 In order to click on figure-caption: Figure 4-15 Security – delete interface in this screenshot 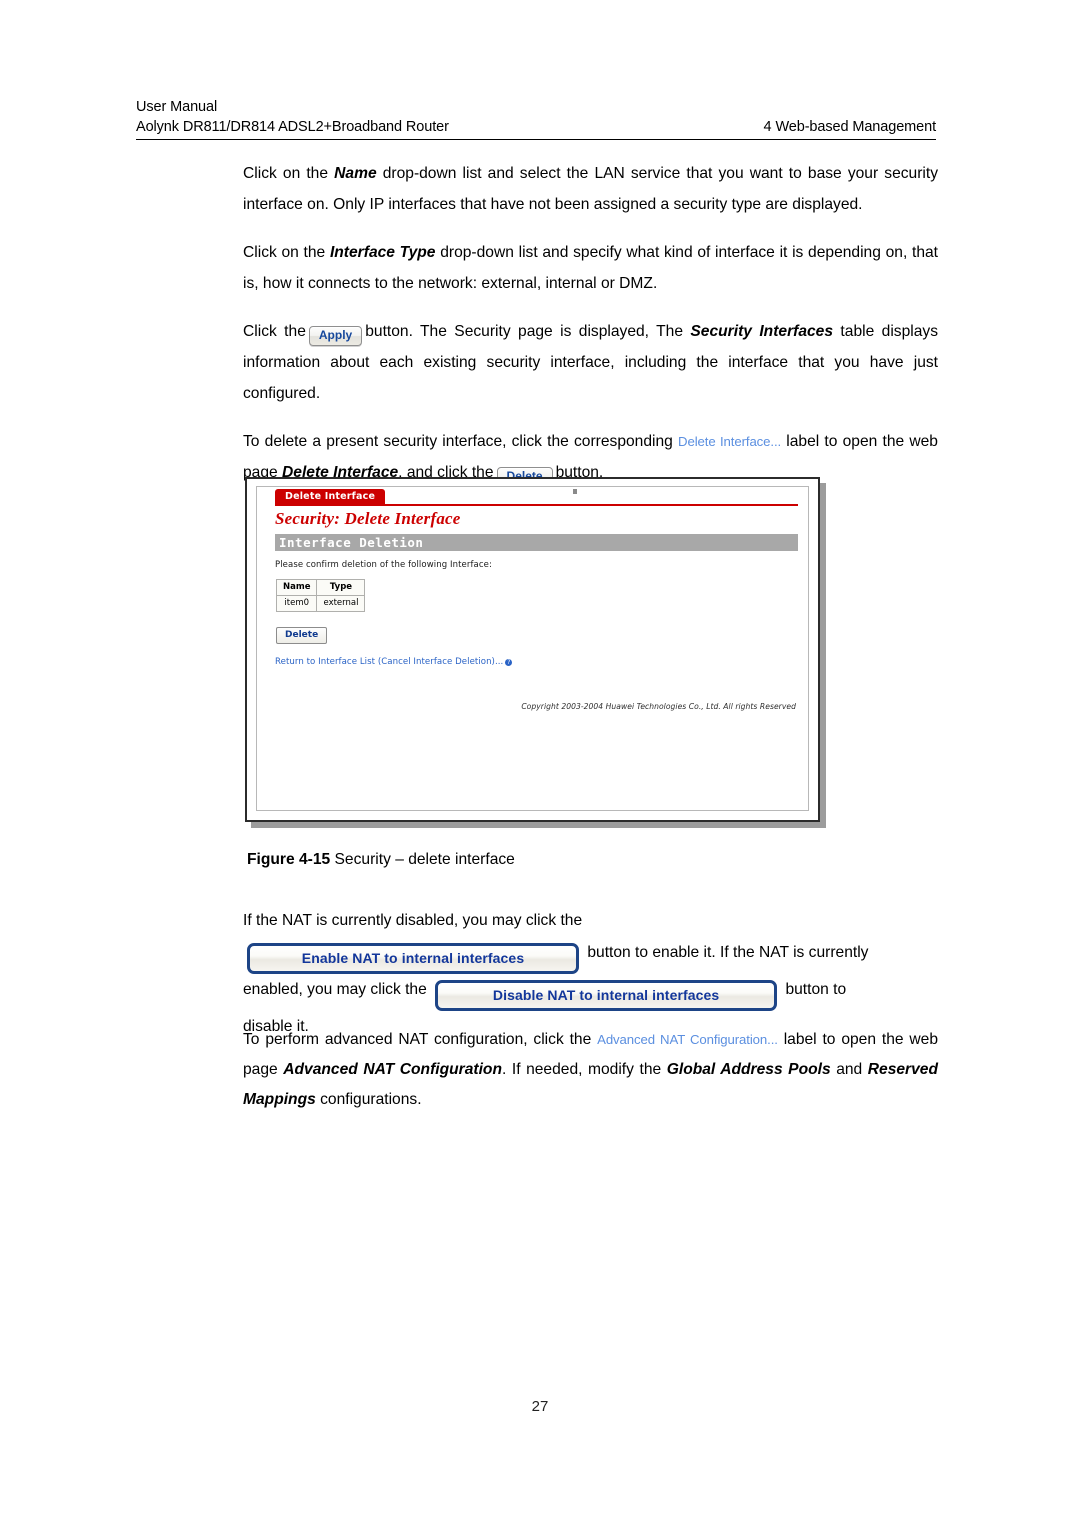, I will do `click(381, 860)`.